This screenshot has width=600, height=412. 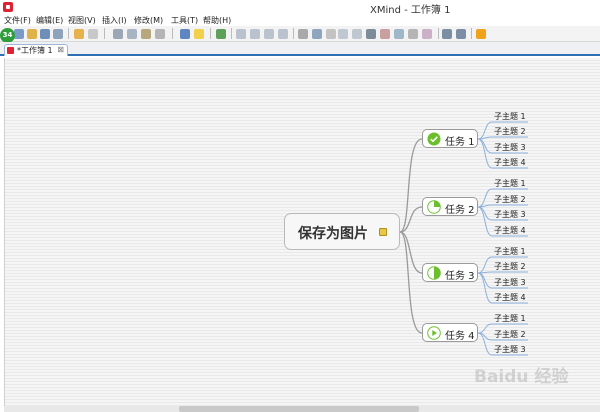 I want to click on note-icon, so click(x=383, y=232).